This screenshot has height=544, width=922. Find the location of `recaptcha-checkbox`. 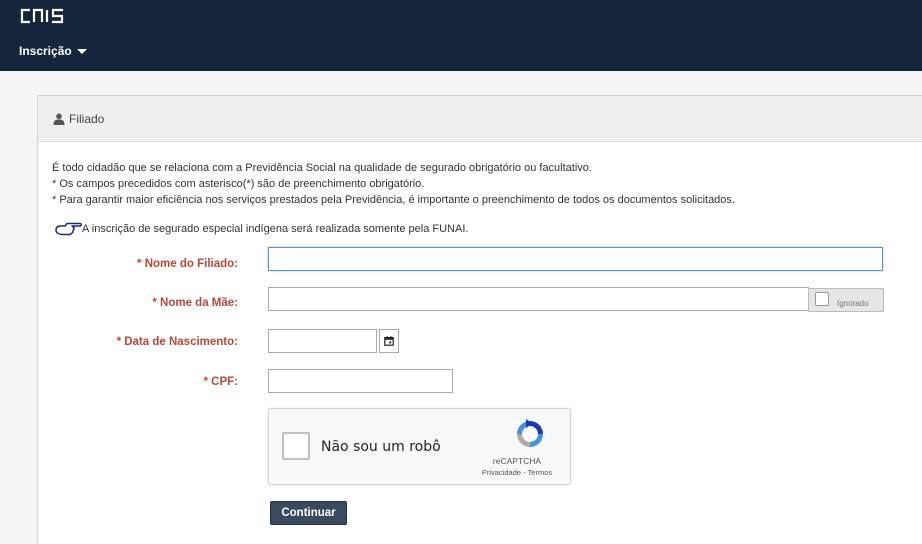

recaptcha-checkbox is located at coordinates (296, 446).